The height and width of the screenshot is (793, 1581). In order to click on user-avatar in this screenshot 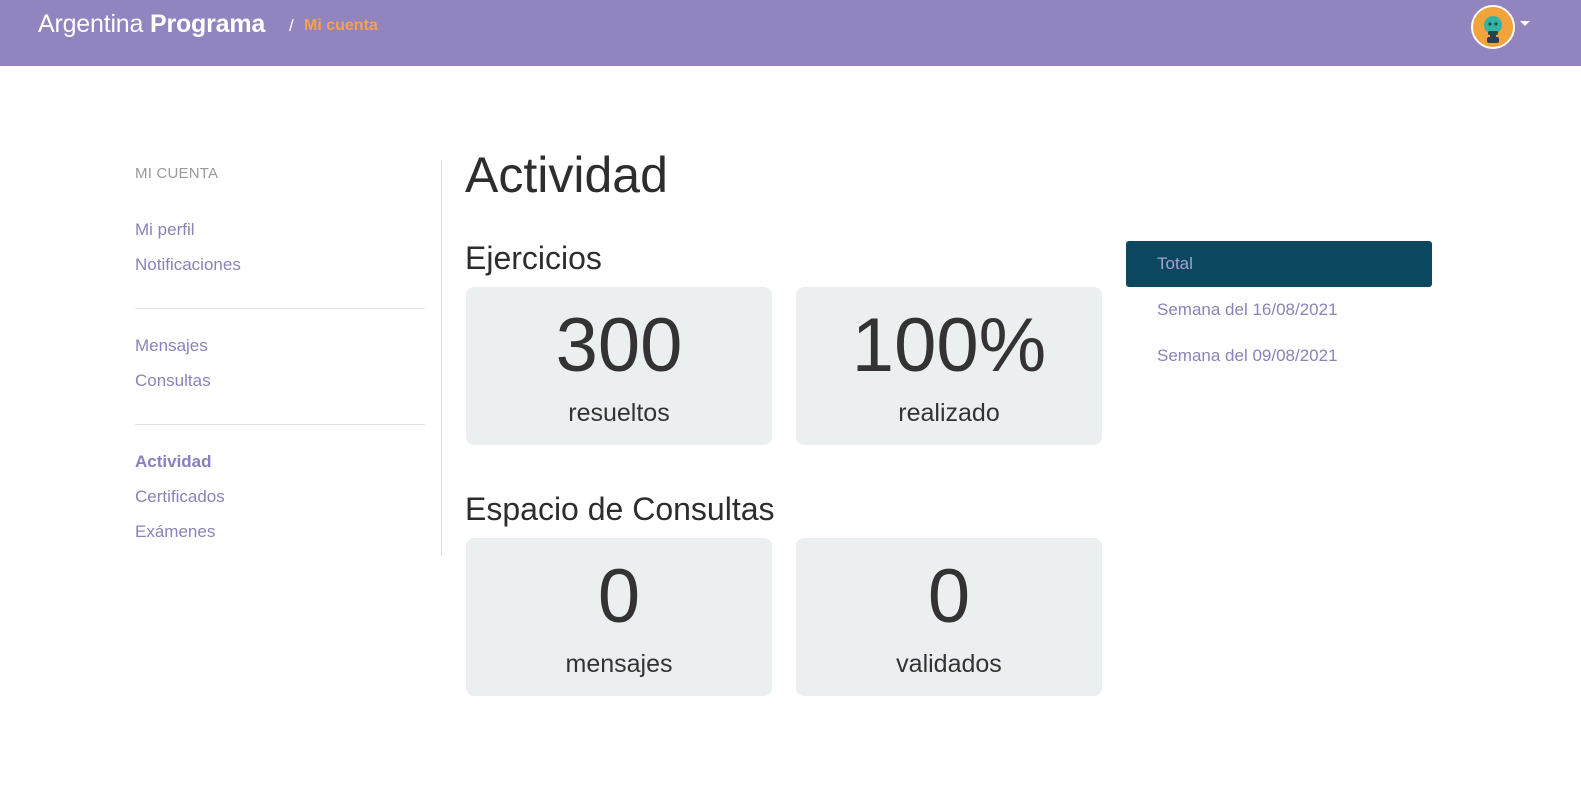, I will do `click(1493, 27)`.